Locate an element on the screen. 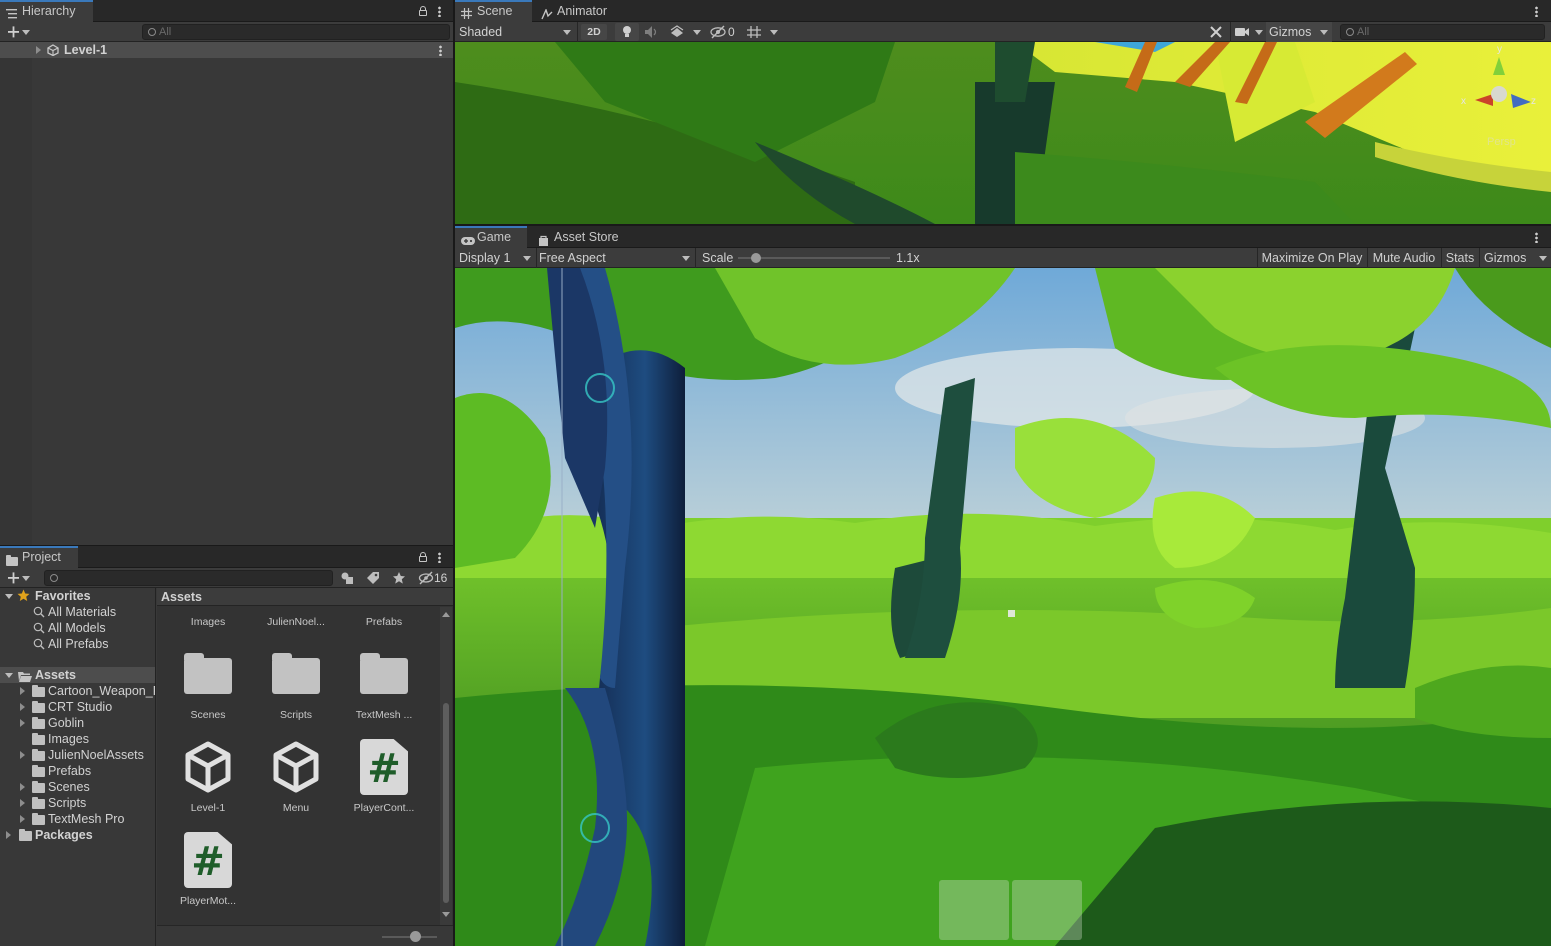 The width and height of the screenshot is (1551, 946). asset-grid-item: Prefabs is located at coordinates (384, 621).